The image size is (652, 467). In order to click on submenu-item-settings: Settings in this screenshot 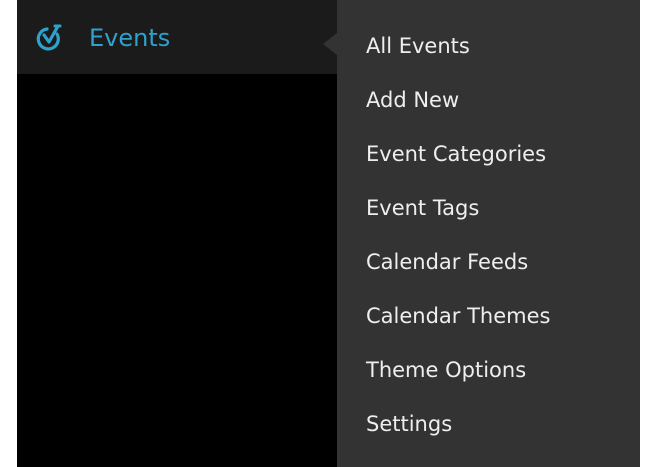, I will do `click(409, 424)`.